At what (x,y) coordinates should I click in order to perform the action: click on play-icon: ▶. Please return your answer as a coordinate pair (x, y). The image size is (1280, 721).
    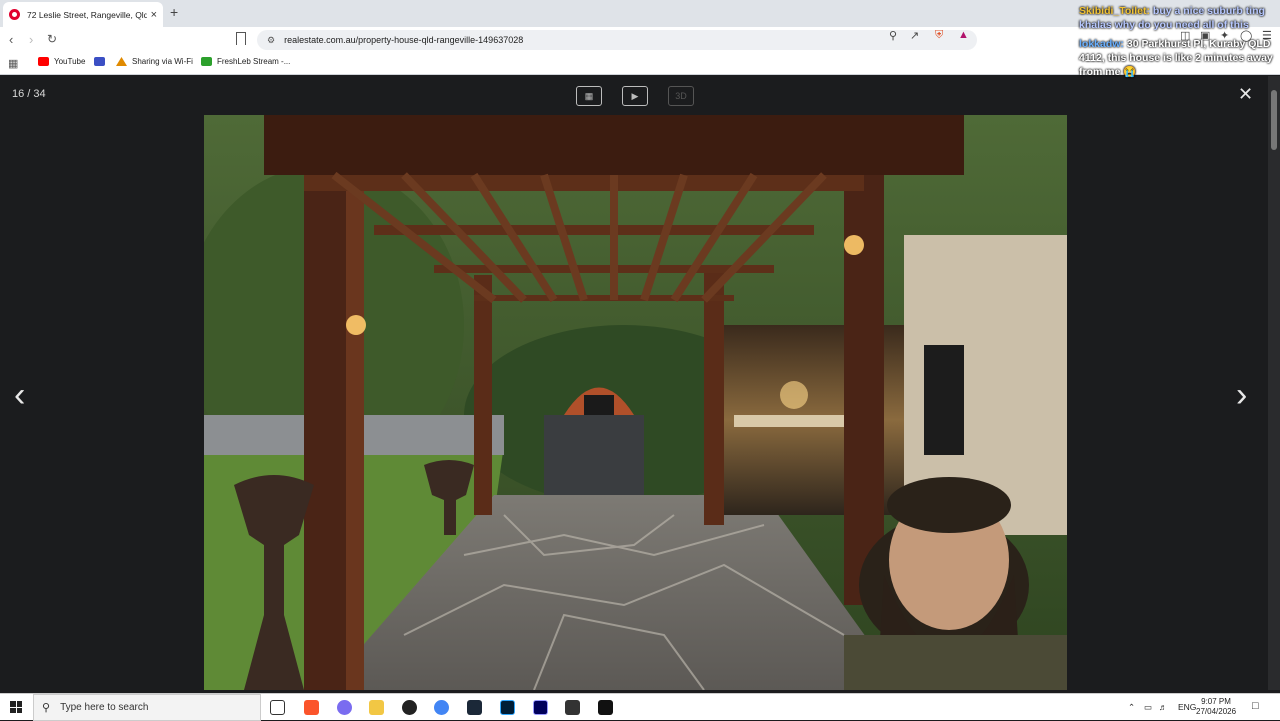
    Looking at the image, I should click on (635, 95).